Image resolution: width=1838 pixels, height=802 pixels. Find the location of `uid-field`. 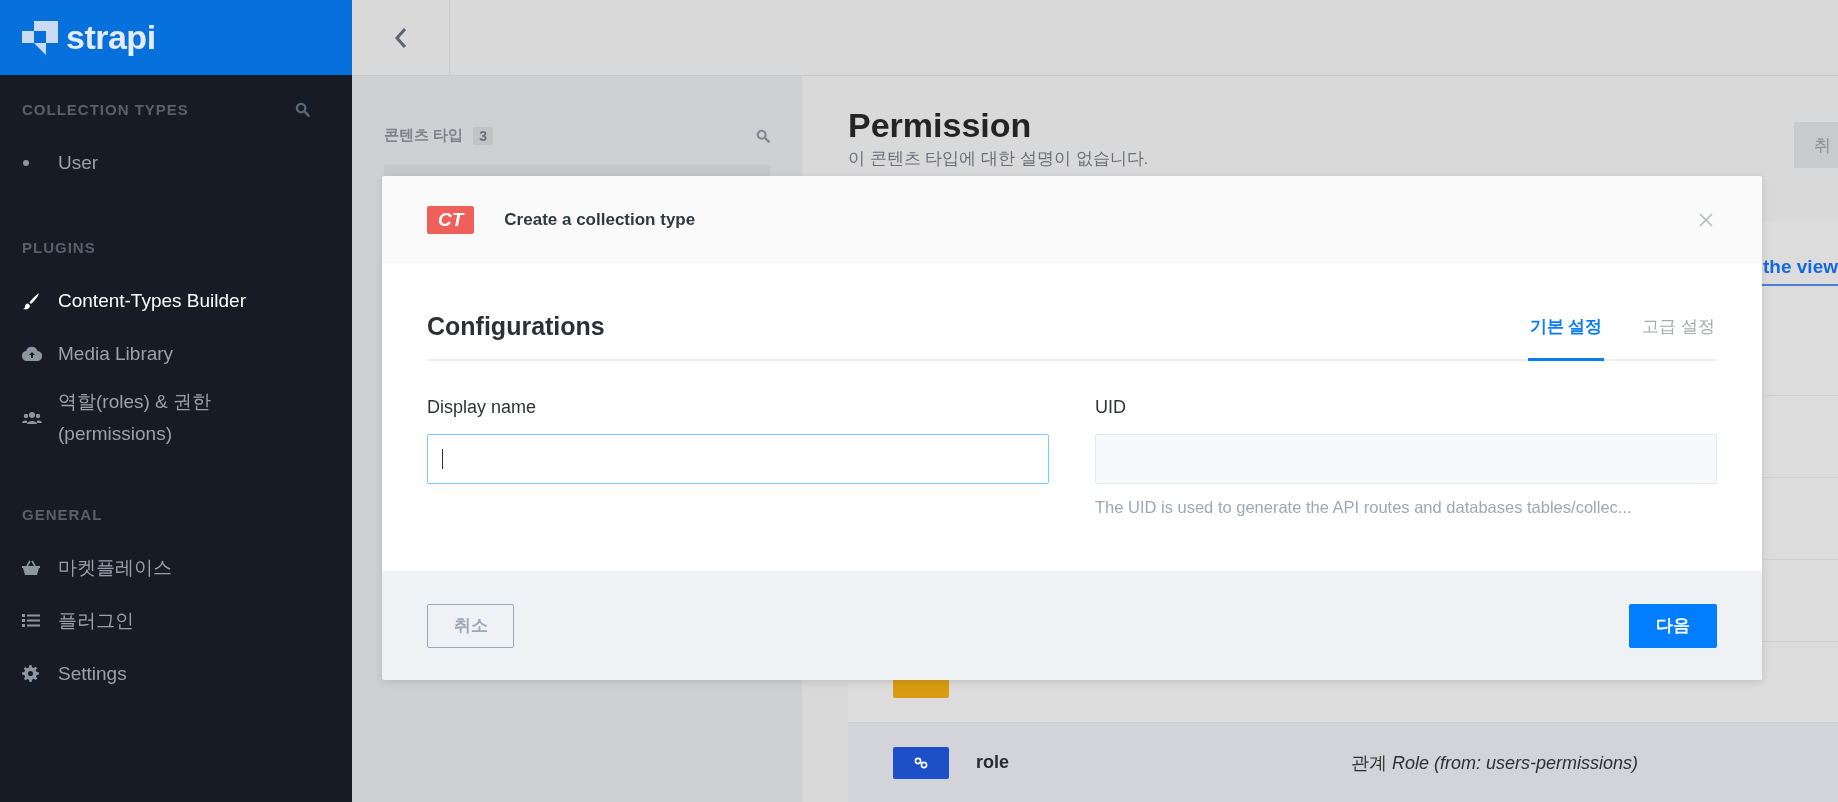

uid-field is located at coordinates (1406, 459).